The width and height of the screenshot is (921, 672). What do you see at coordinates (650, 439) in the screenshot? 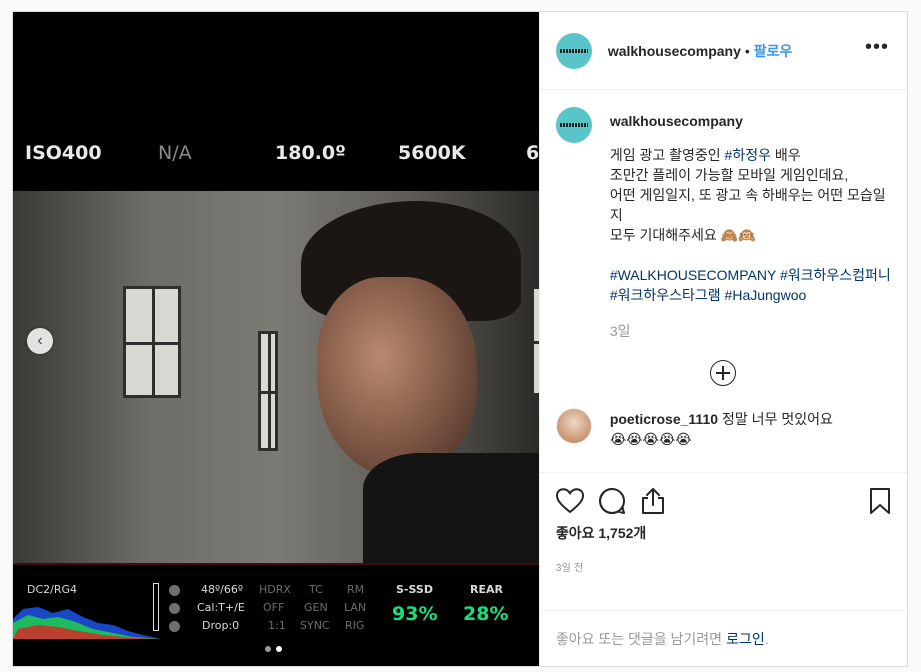
I see `comment-emojis: 😭😭😭😭😭` at bounding box center [650, 439].